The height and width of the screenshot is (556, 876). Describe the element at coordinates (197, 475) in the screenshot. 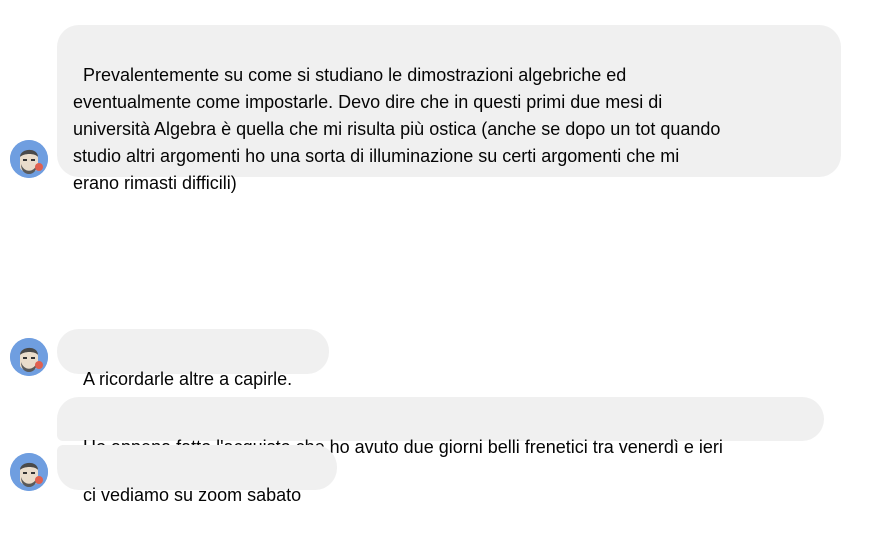

I see `message-bubble: ci vediamo su zoom sabato` at that location.